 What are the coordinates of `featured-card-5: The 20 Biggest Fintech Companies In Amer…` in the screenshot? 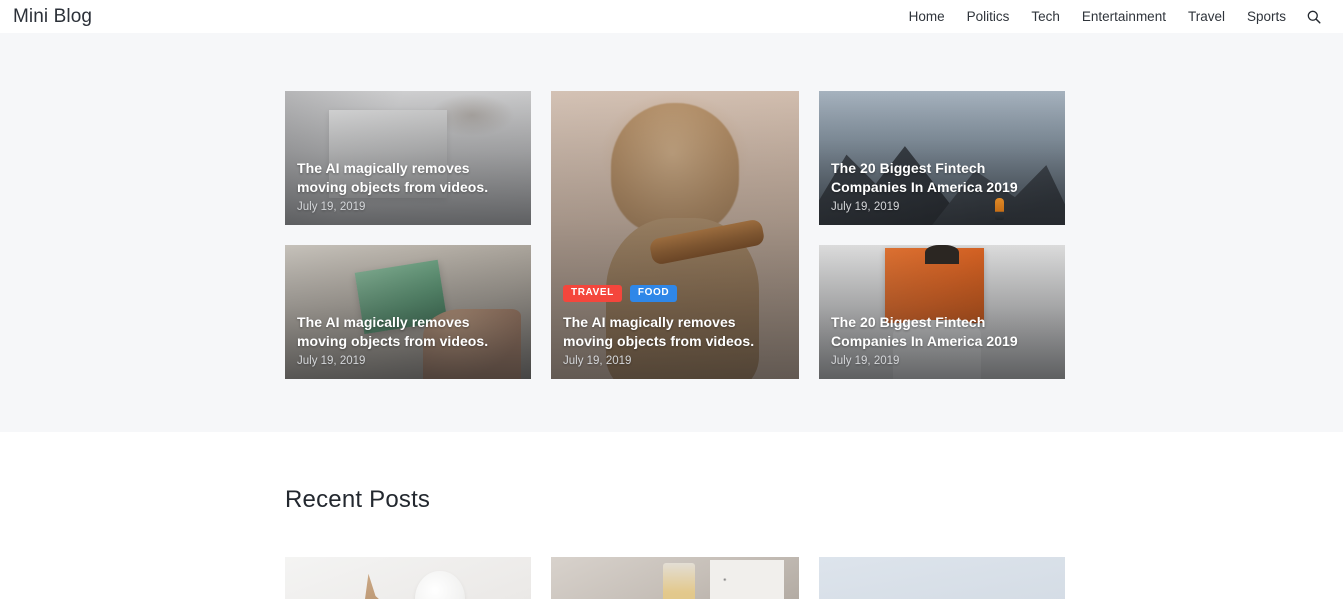 It's located at (942, 312).